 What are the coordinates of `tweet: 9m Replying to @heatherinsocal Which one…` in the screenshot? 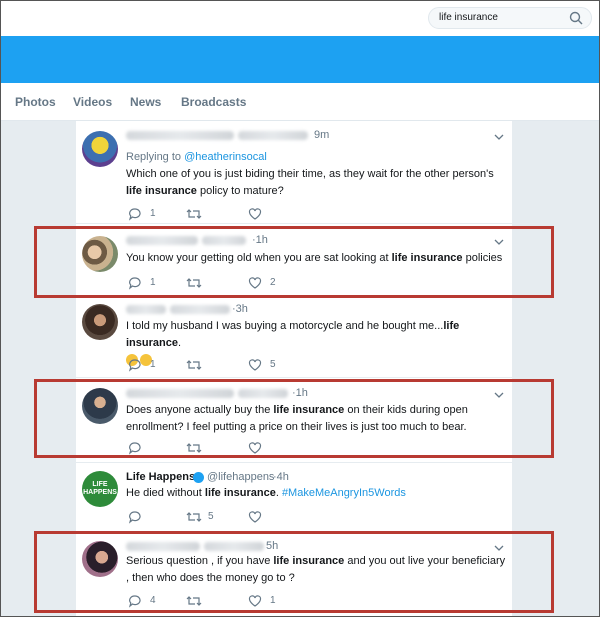 It's located at (294, 172).